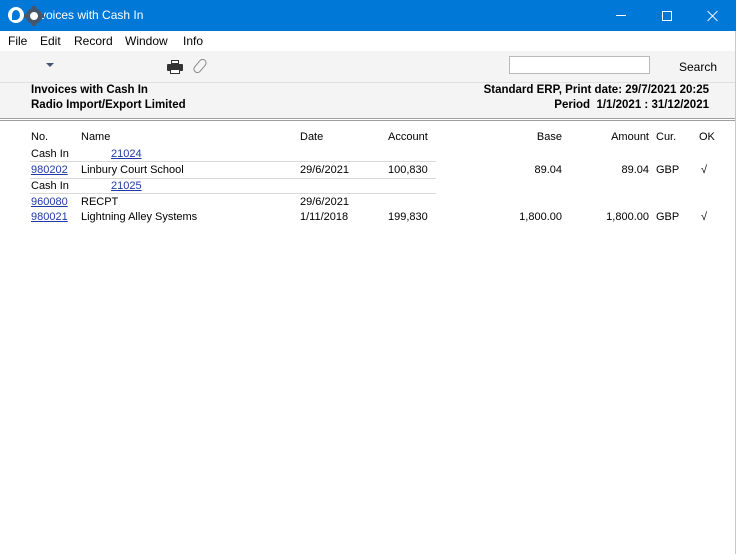 The height and width of the screenshot is (554, 736). Describe the element at coordinates (631, 105) in the screenshot. I see `report-period: Period 1/1/2021 : 31/12/2021` at that location.